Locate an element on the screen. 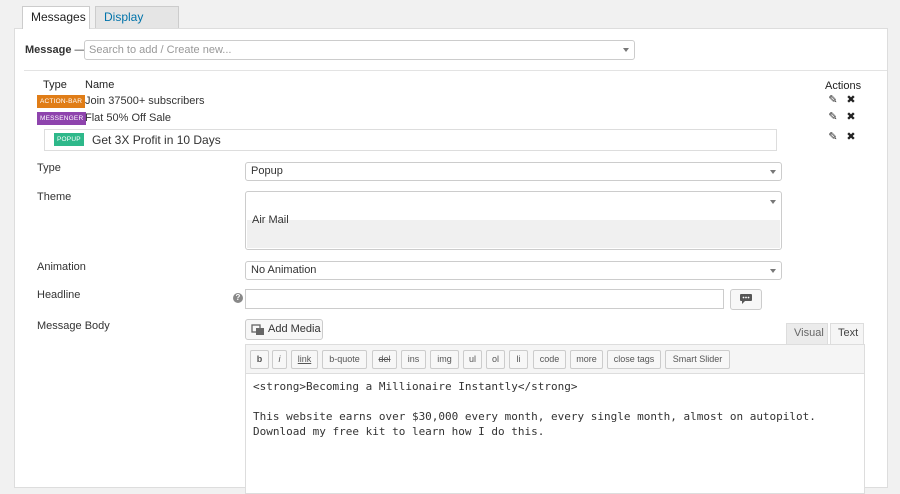 The height and width of the screenshot is (494, 900). qt-img-button: img is located at coordinates (444, 359).